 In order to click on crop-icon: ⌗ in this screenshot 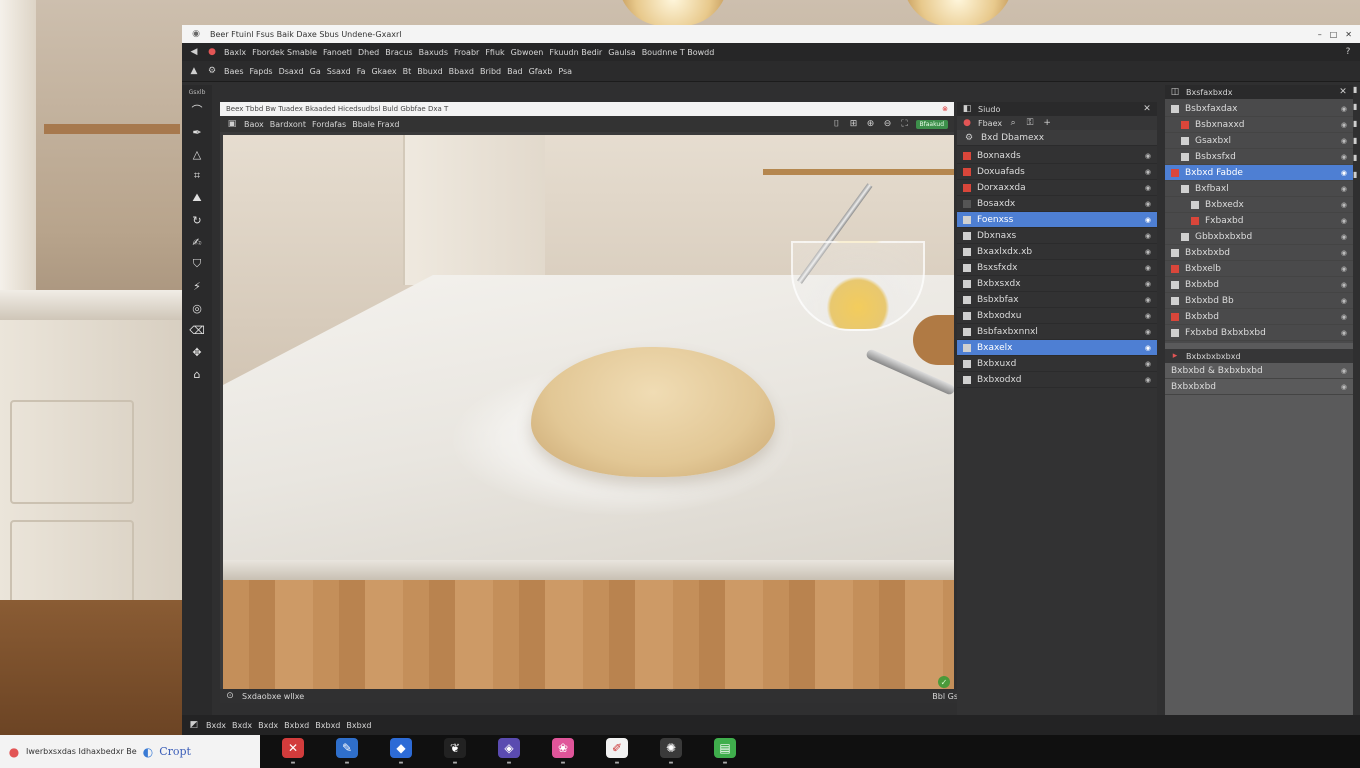, I will do `click(197, 176)`.